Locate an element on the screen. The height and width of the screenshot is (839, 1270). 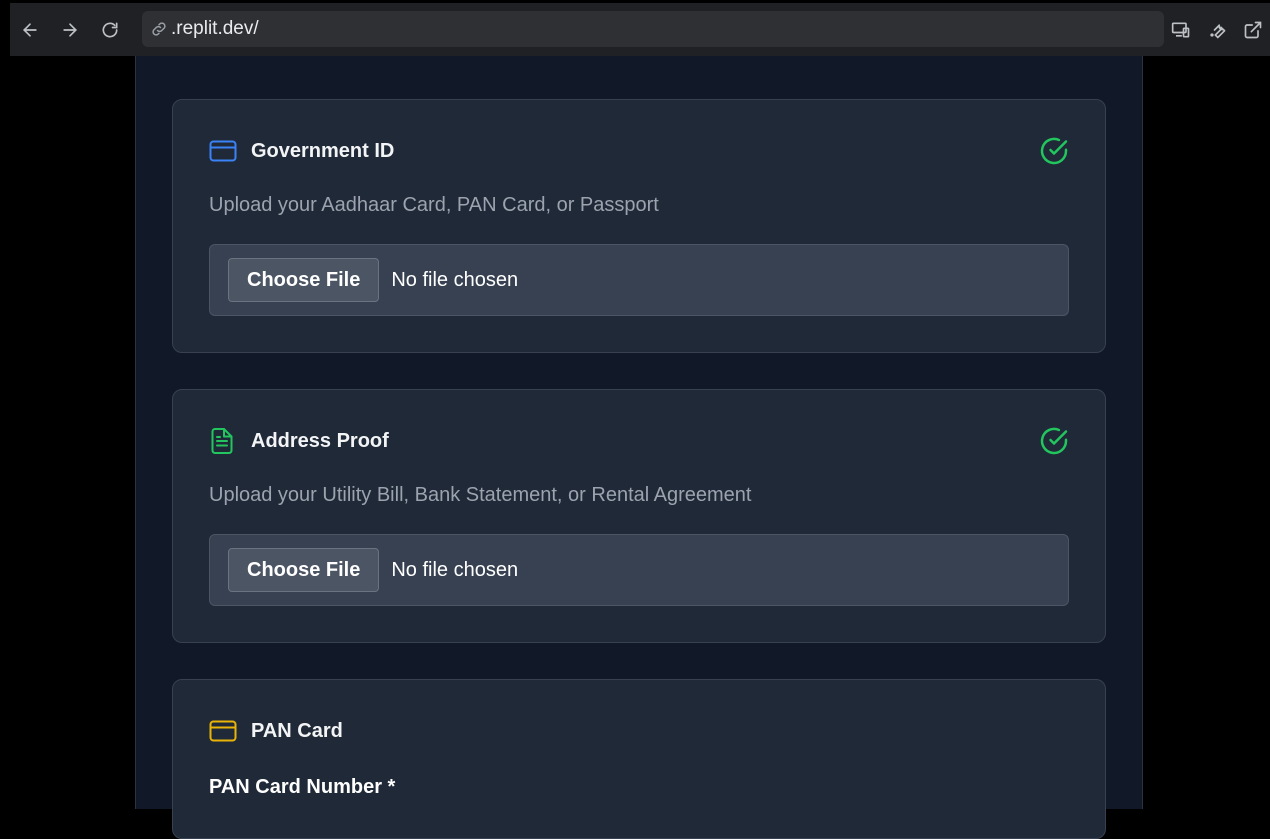
card-header: Address Proof is located at coordinates (299, 441).